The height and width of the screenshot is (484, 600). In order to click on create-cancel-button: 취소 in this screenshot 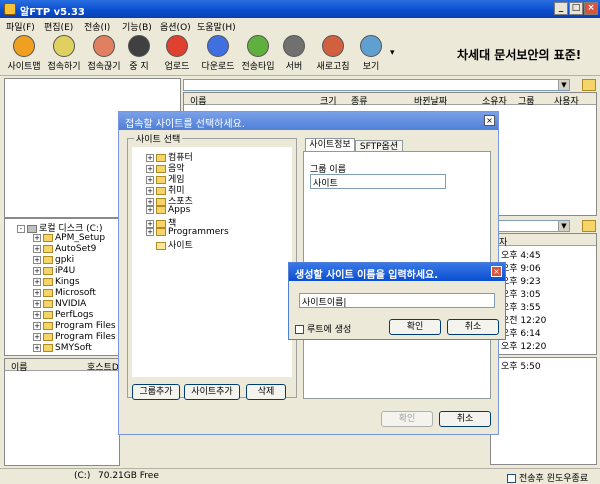, I will do `click(473, 327)`.